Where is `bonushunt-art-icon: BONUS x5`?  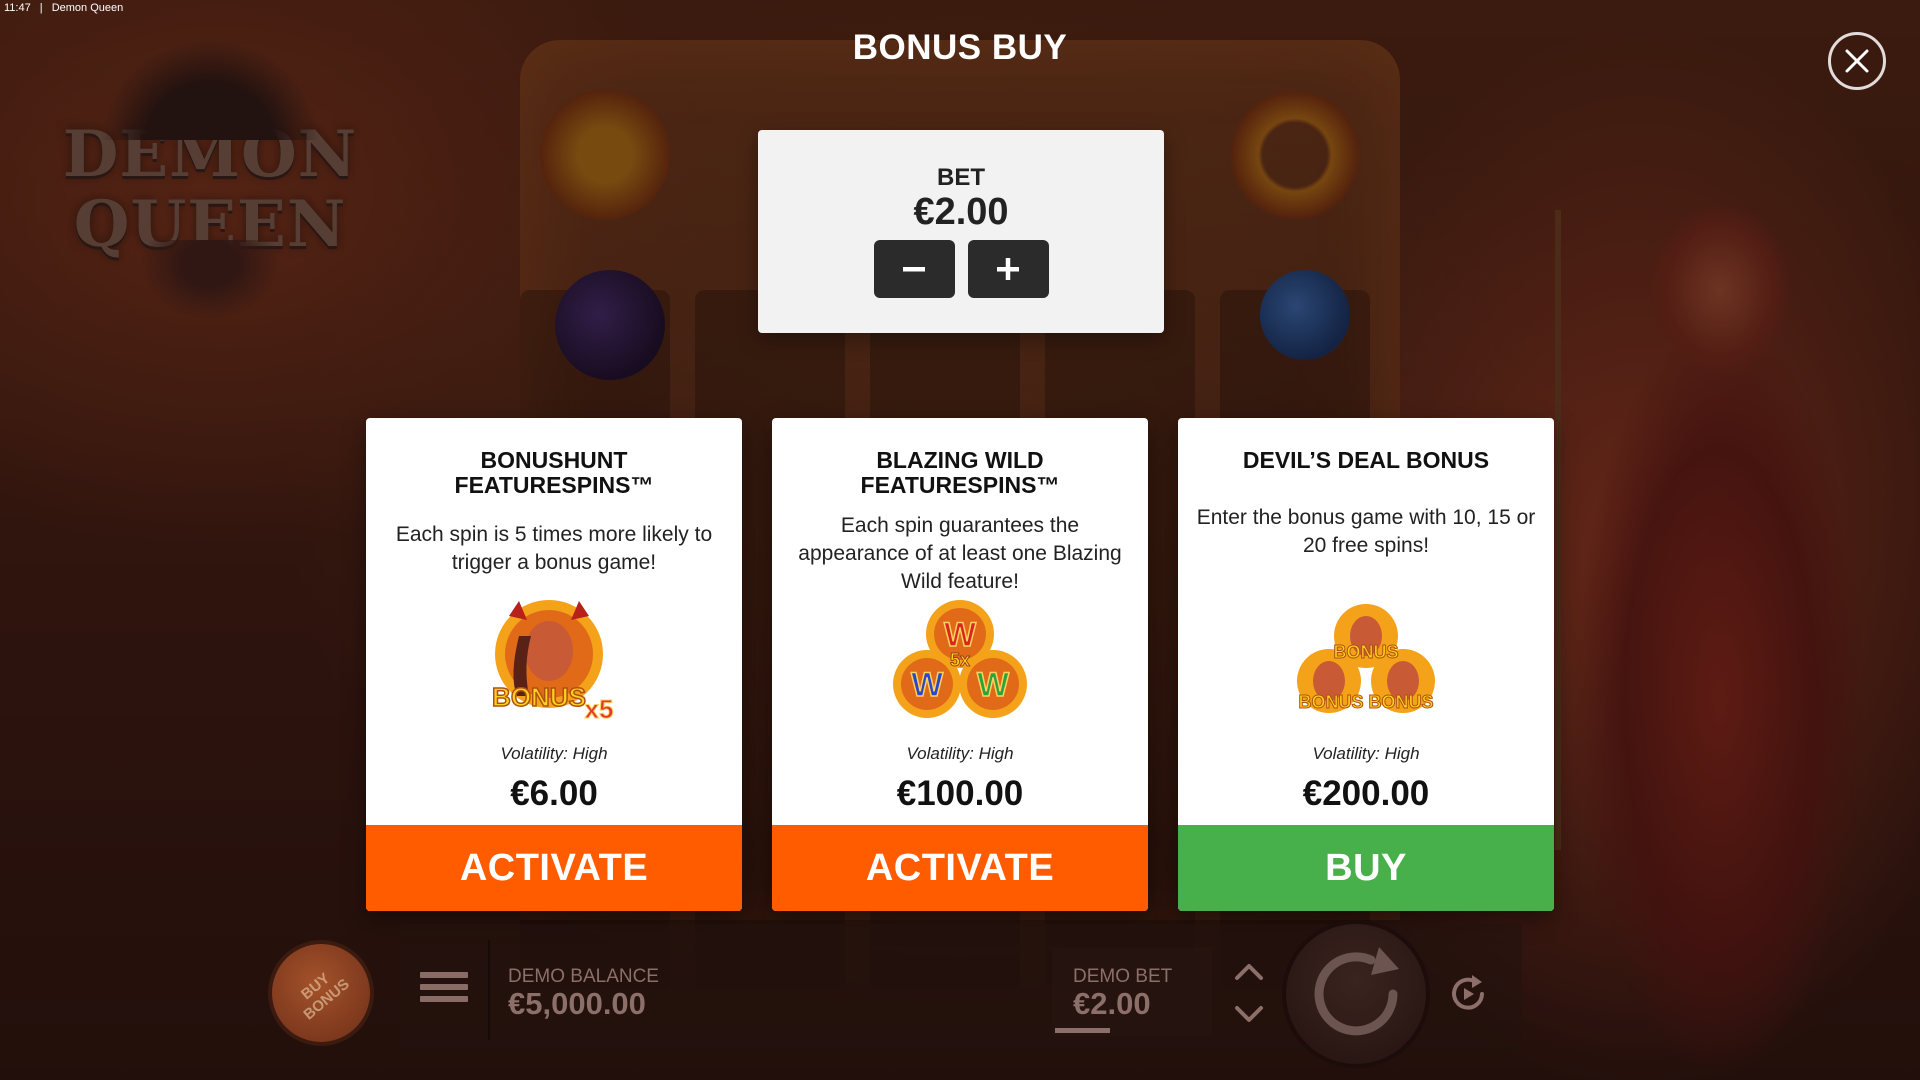
bonushunt-art-icon: BONUS x5 is located at coordinates (552, 662).